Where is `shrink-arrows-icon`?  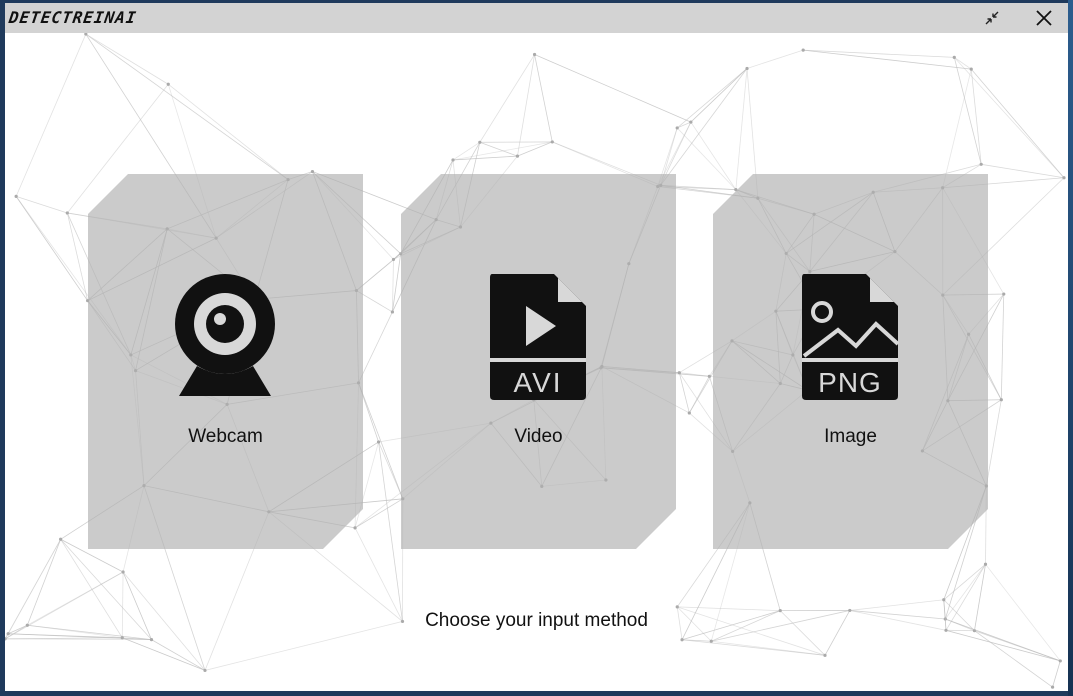 shrink-arrows-icon is located at coordinates (992, 18).